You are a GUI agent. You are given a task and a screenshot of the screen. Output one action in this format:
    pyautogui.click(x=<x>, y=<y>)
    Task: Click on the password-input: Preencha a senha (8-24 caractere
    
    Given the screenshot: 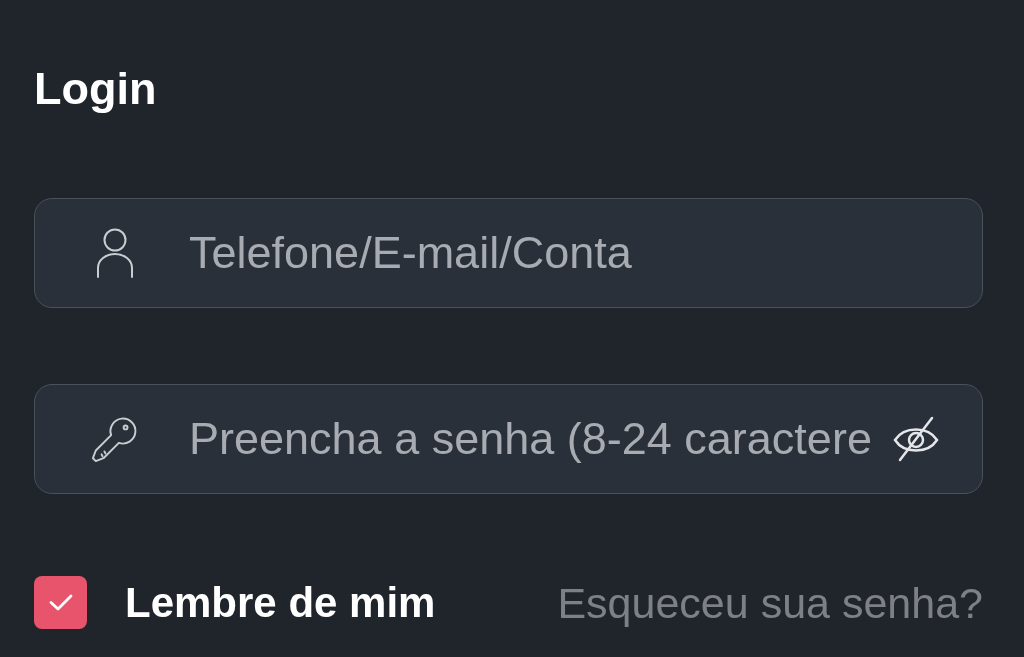 What is the action you would take?
    pyautogui.click(x=535, y=439)
    